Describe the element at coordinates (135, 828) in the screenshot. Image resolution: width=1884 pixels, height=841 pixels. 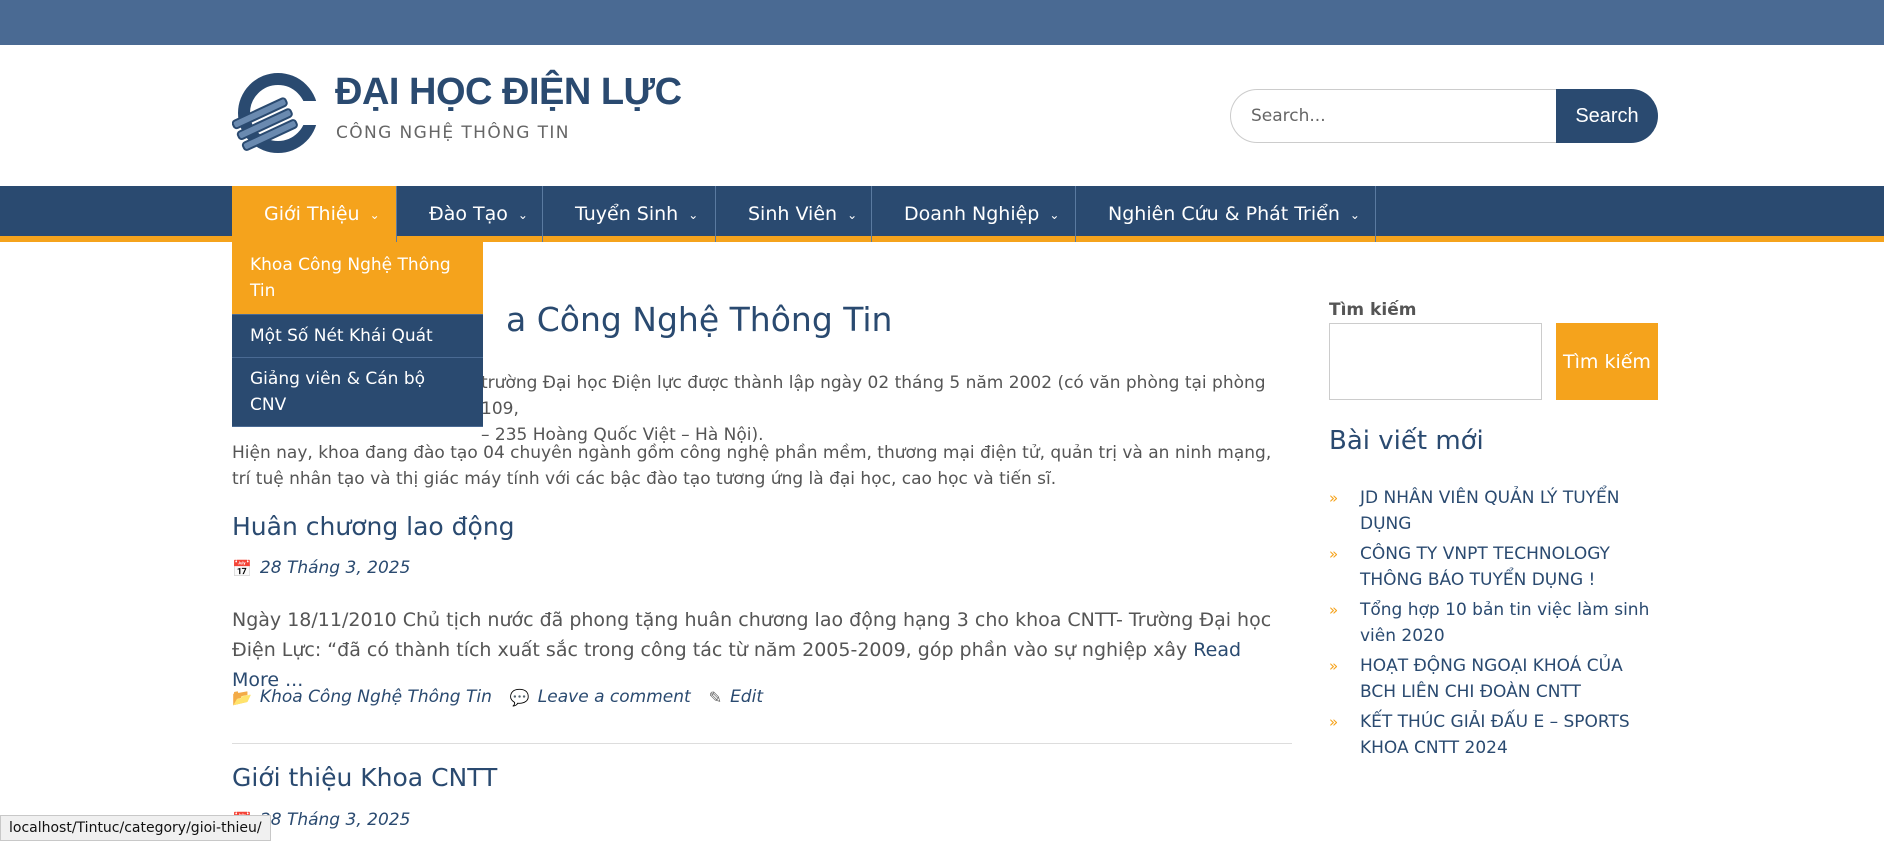
I see `browser-status-url: localhost/Tintuc/category/gioi-thieu/` at that location.